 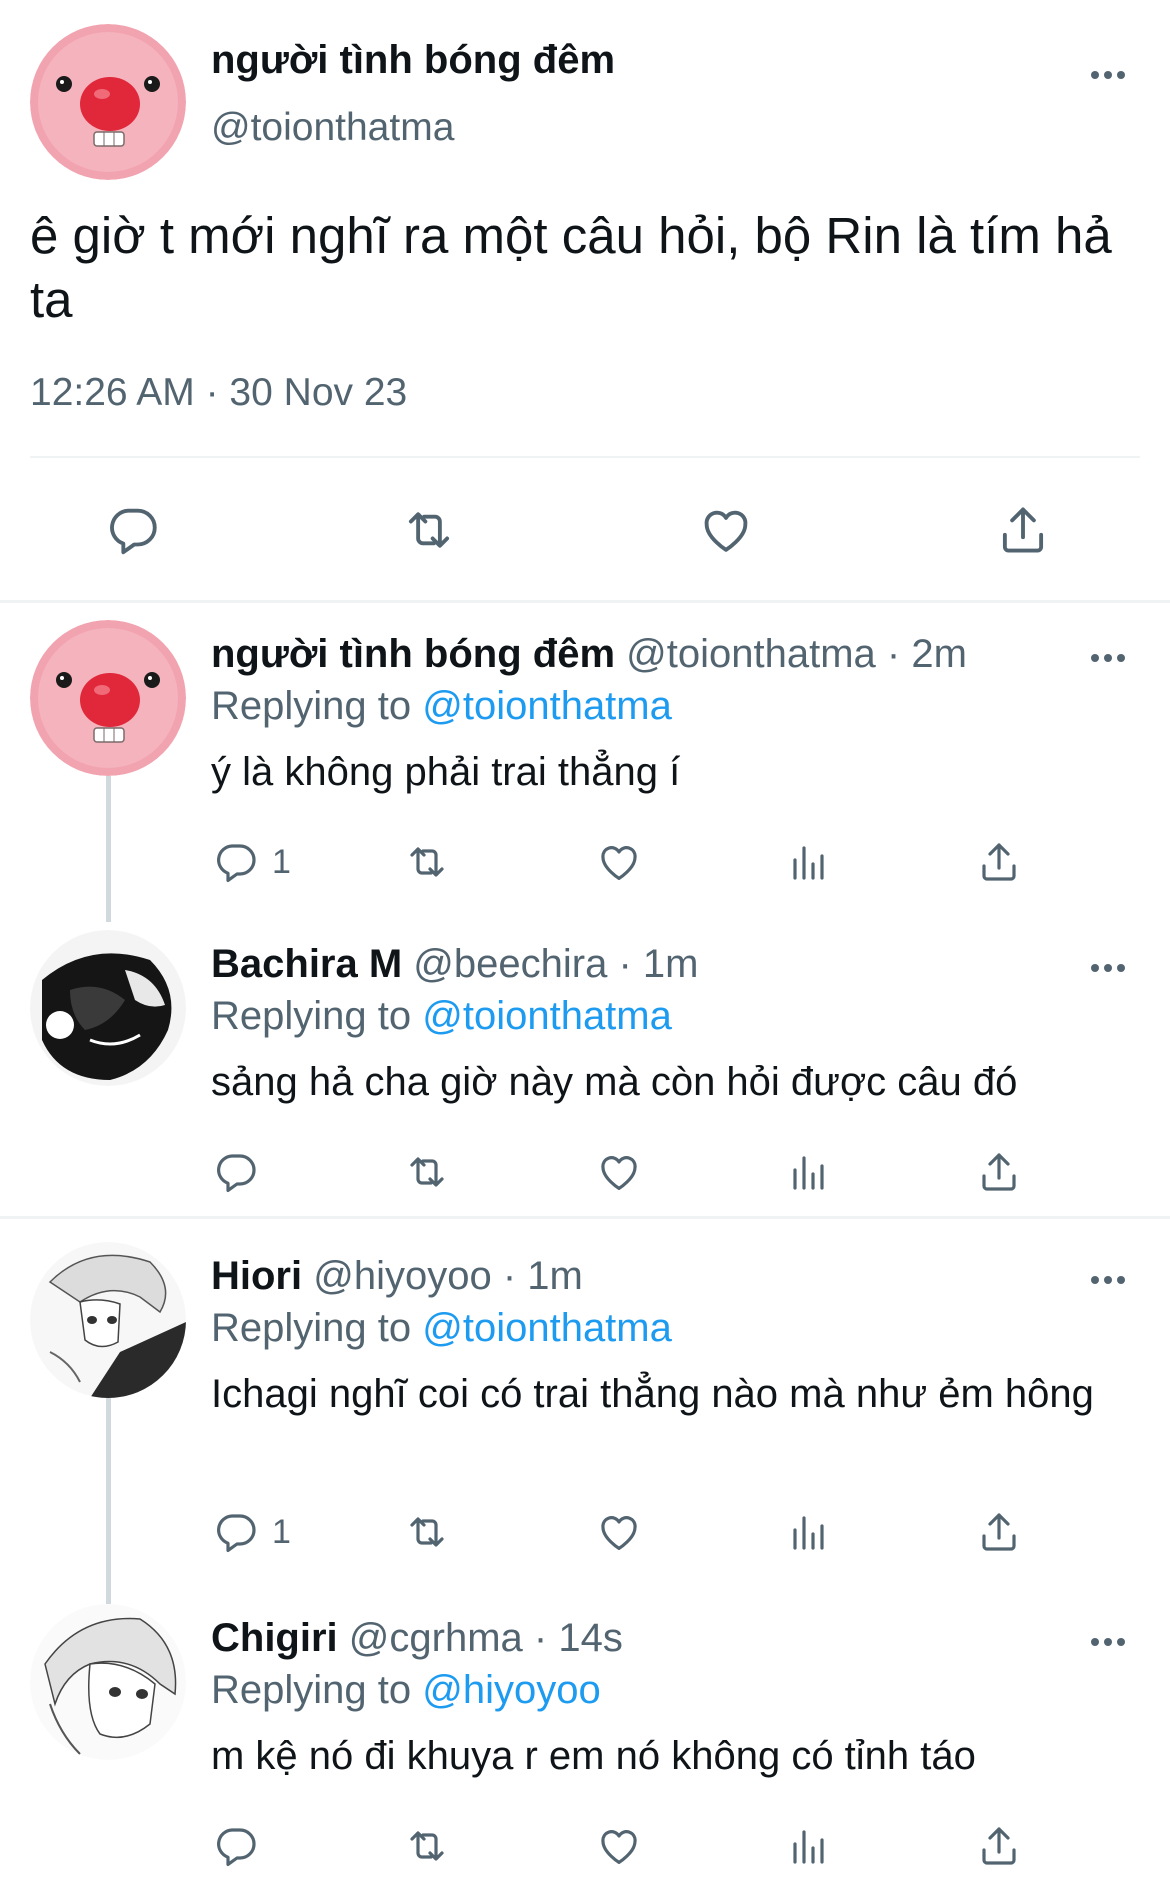 What do you see at coordinates (585, 530) in the screenshot?
I see `tweet-action-bar` at bounding box center [585, 530].